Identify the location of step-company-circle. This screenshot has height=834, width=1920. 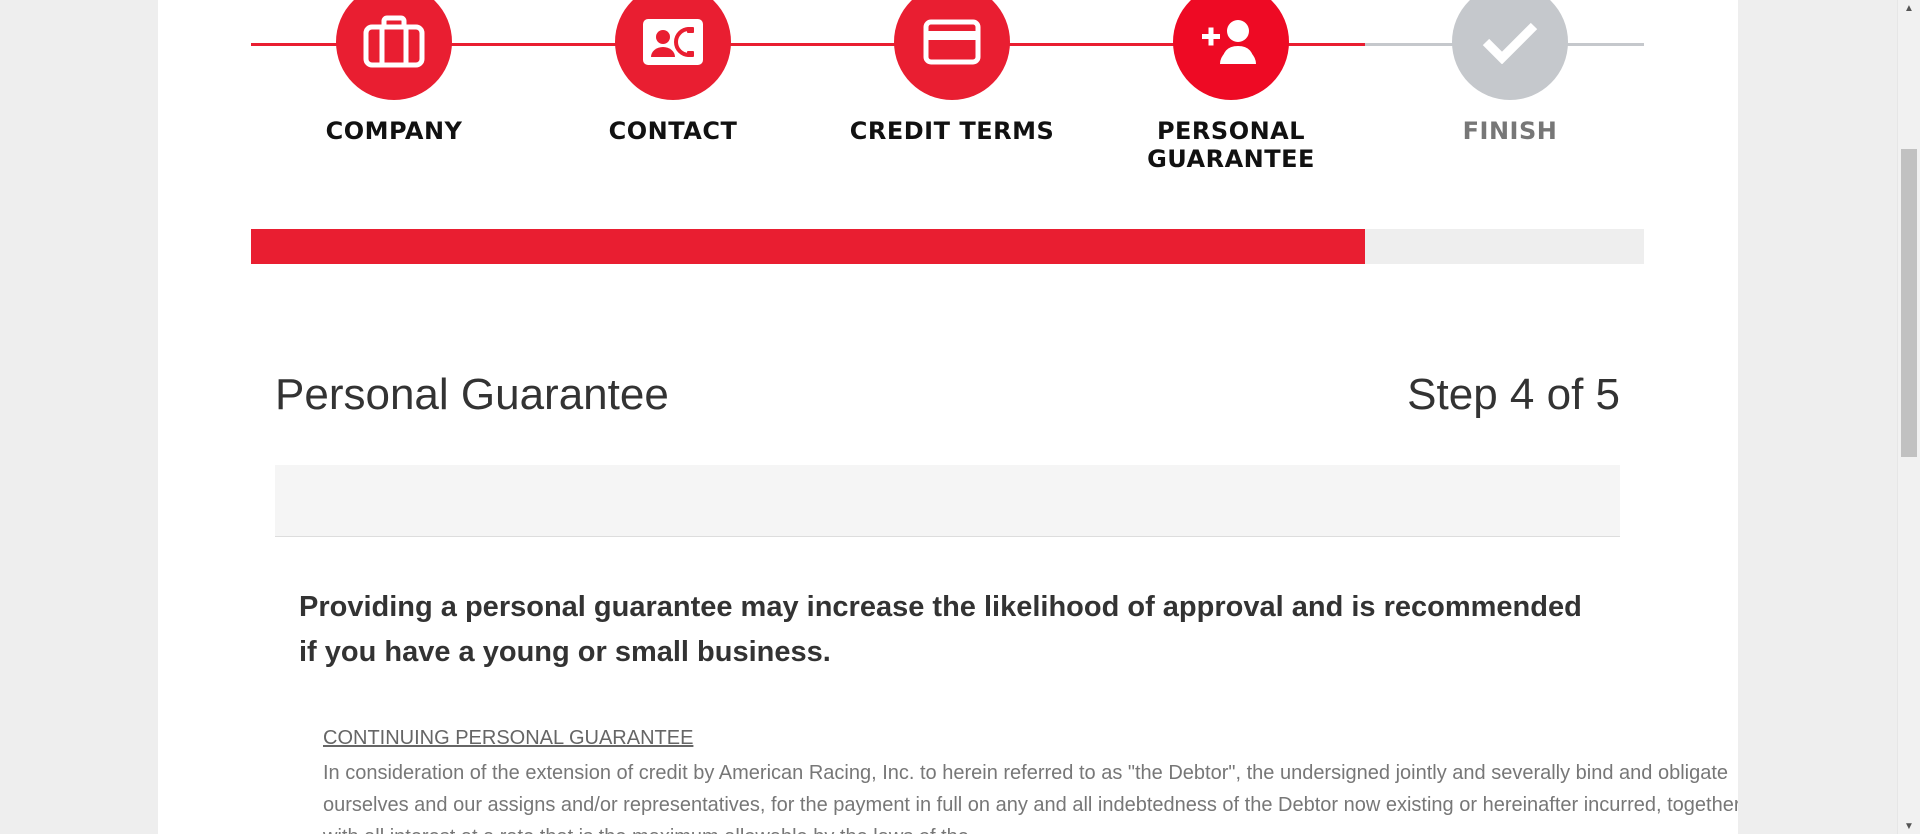
(394, 50).